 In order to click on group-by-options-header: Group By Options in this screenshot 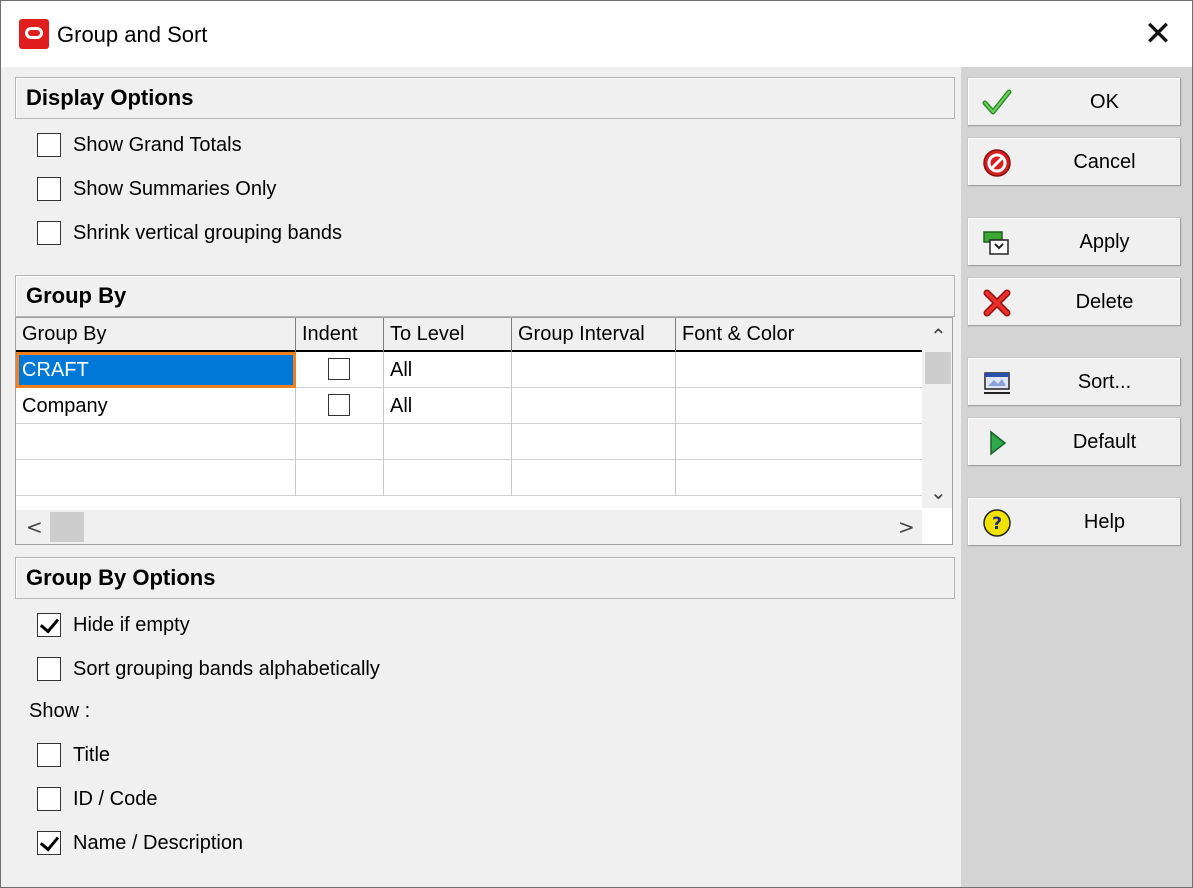, I will do `click(485, 578)`.